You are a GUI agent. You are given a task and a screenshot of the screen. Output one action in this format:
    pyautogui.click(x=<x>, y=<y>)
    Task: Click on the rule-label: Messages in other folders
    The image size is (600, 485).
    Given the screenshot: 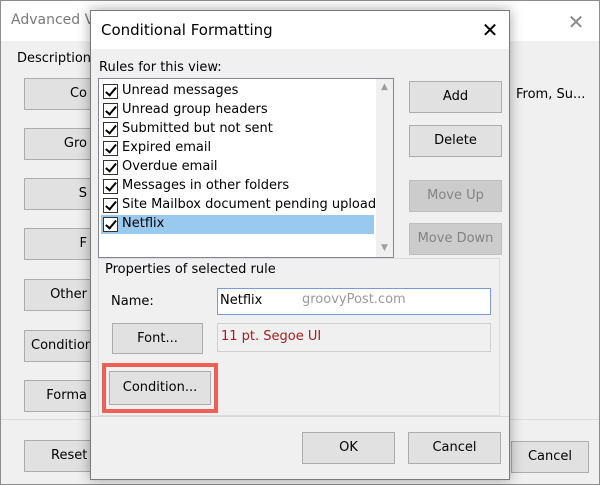 What is the action you would take?
    pyautogui.click(x=206, y=185)
    